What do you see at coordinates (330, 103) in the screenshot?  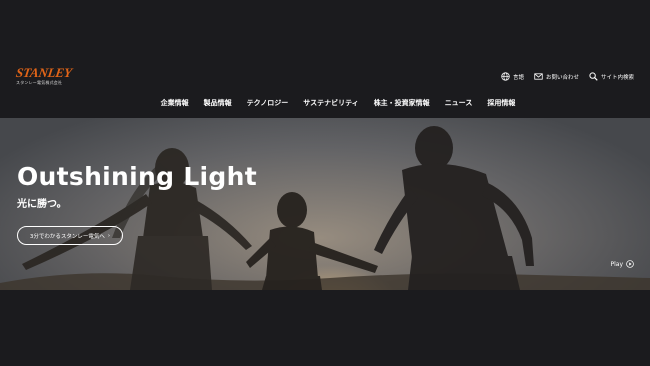 I see `nav-item-sustainability: サステナビリティ` at bounding box center [330, 103].